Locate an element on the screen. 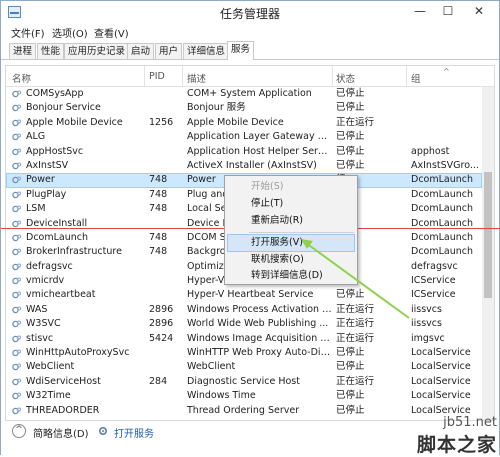 Image resolution: width=500 pixels, height=457 pixels. annotation-arrow is located at coordinates (355, 279).